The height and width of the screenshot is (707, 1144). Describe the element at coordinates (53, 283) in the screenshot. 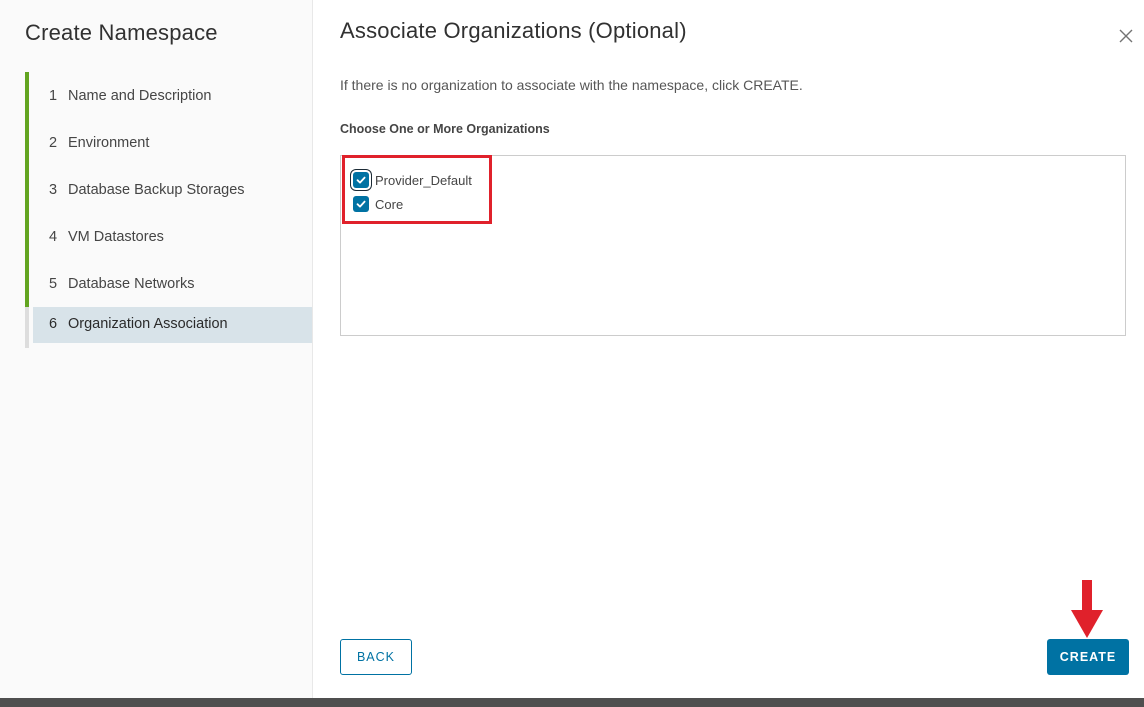

I see `step-number: 5` at that location.